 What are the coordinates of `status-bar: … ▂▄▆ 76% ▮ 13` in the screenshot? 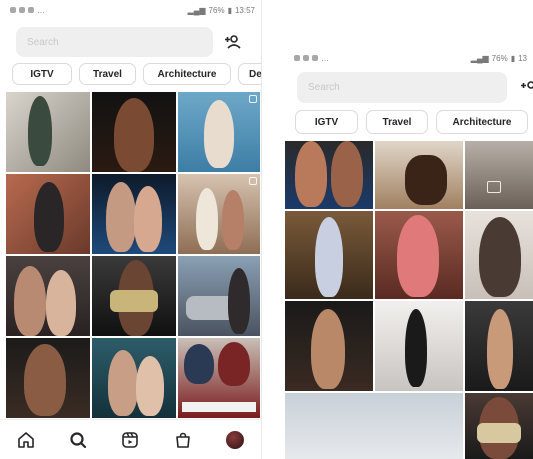 It's located at (408, 58).